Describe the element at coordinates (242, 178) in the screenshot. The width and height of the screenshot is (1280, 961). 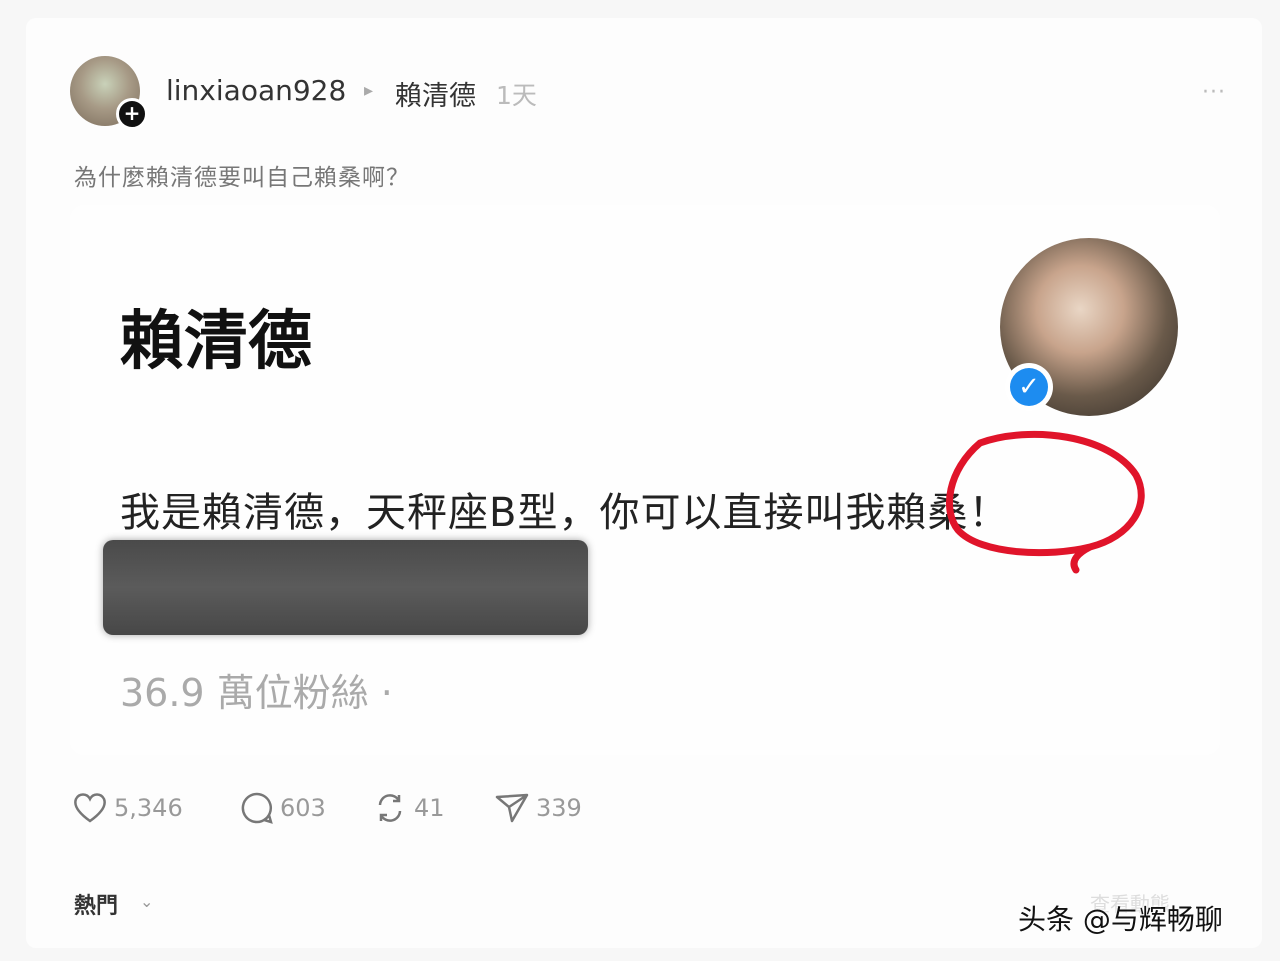
I see `post-caption: 為什麼賴清德要叫自己賴桑啊？` at that location.